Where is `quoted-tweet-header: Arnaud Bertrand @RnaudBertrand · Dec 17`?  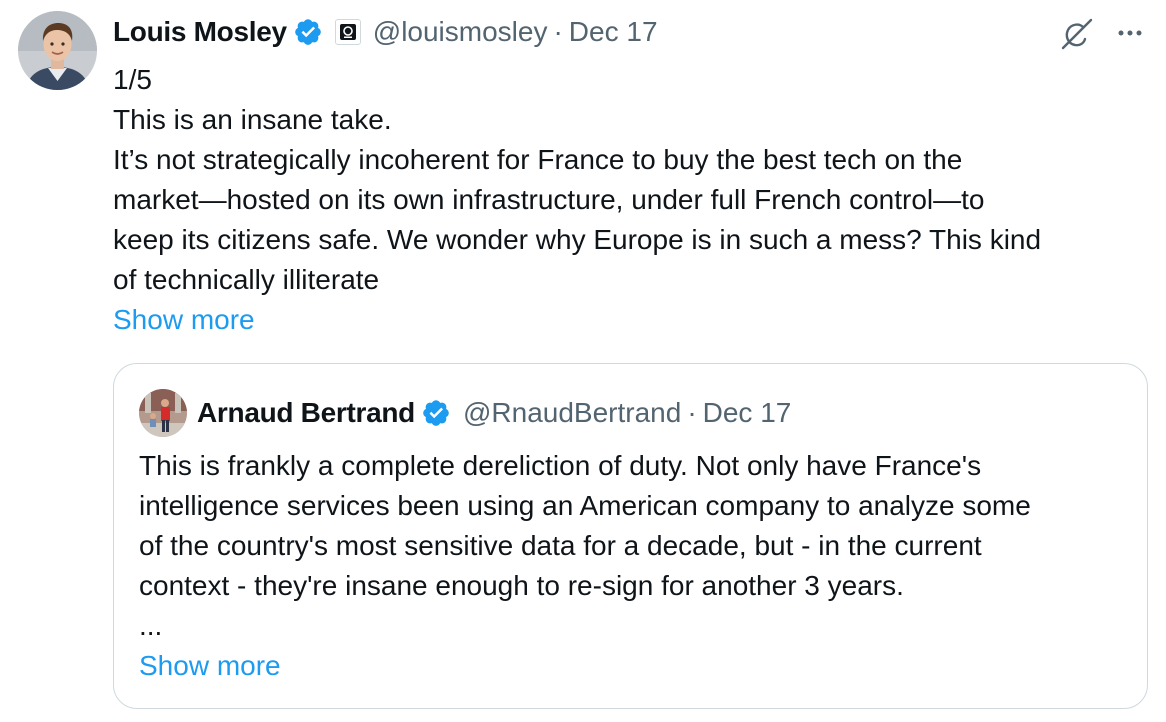
quoted-tweet-header: Arnaud Bertrand @RnaudBertrand · Dec 17 is located at coordinates (494, 413).